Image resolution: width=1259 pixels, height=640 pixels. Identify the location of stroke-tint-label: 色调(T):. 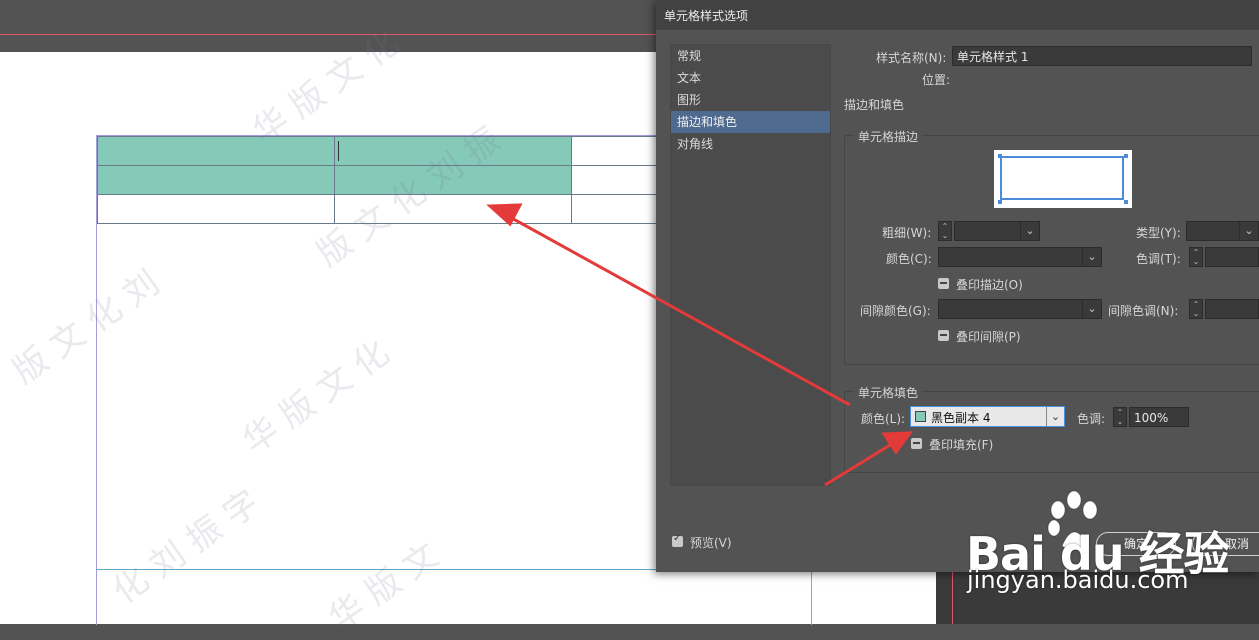
(1158, 259).